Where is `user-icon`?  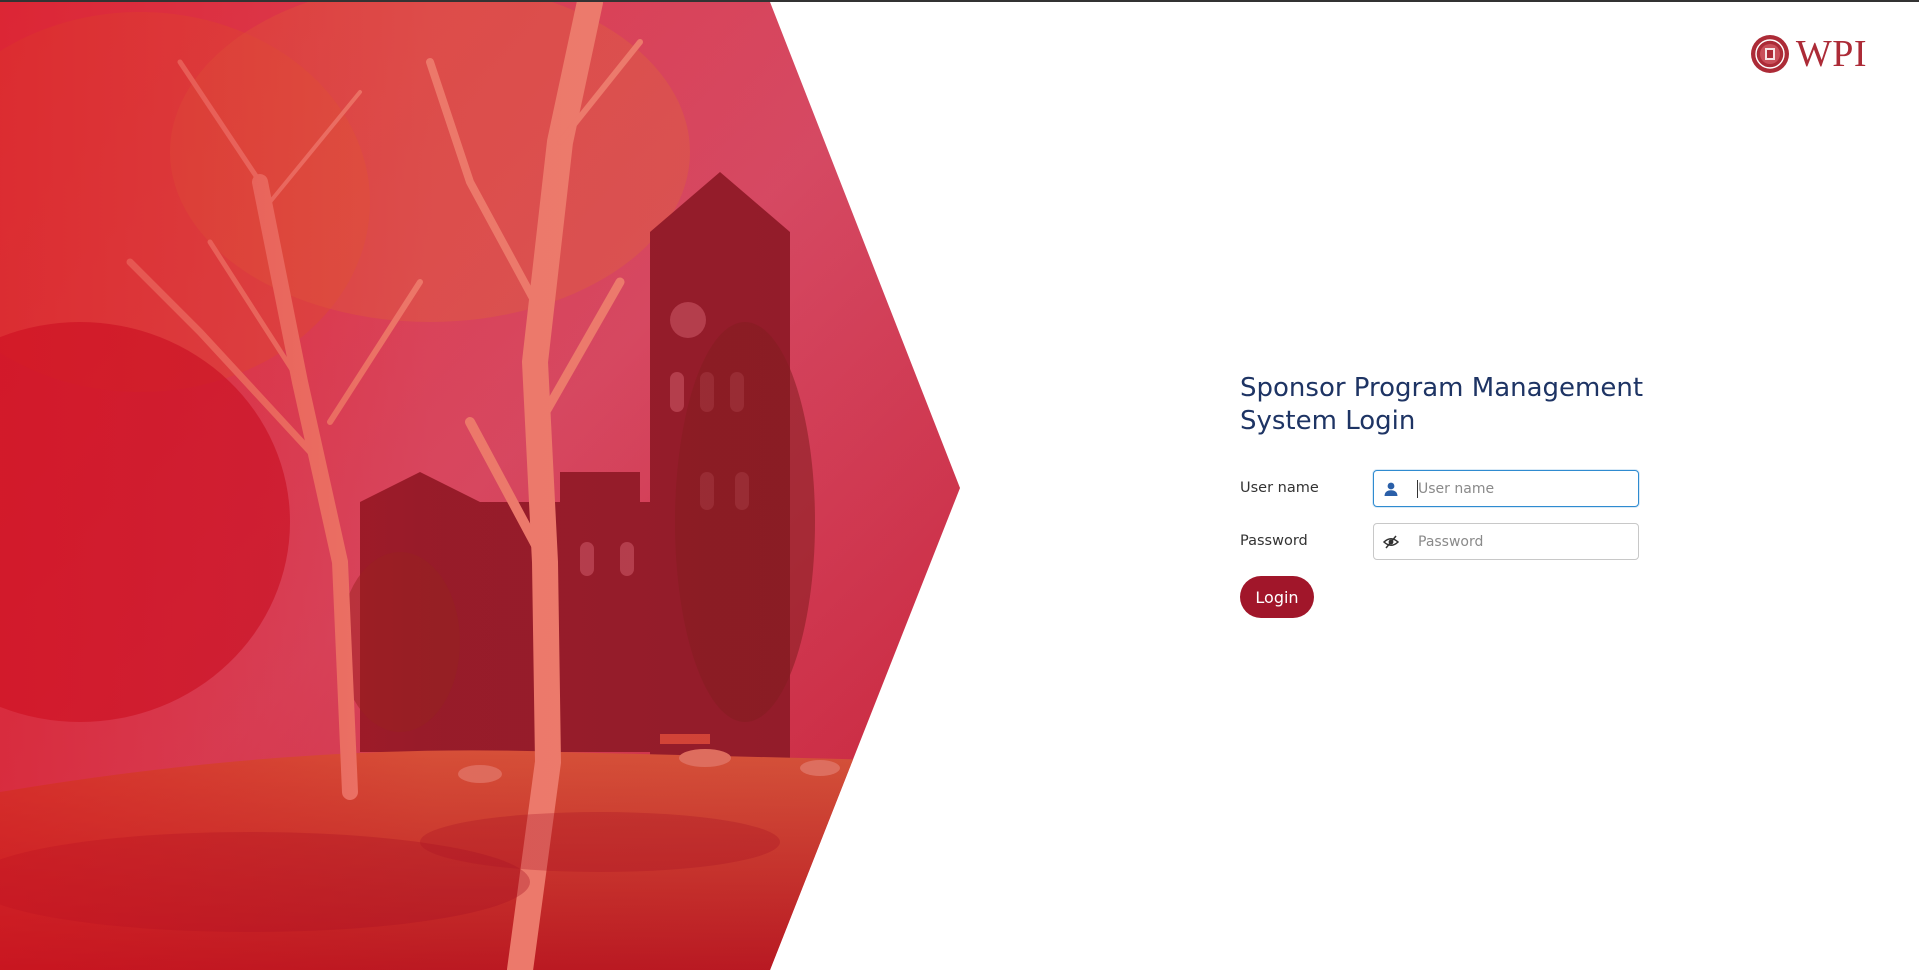
user-icon is located at coordinates (1391, 489).